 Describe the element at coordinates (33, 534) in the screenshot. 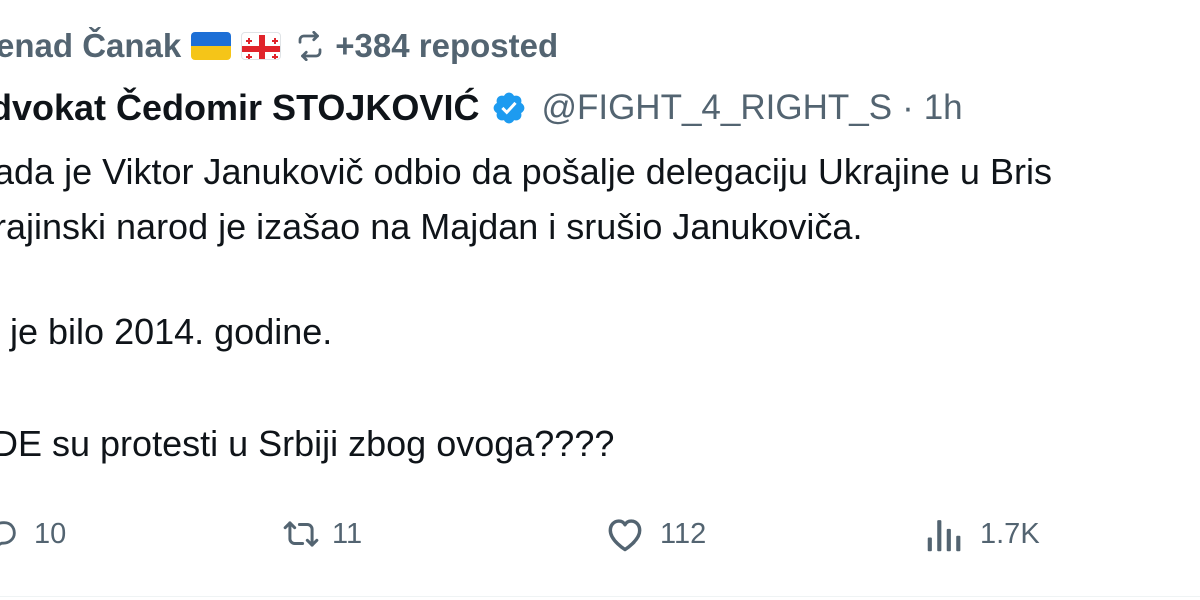

I see `reply-button: 10` at that location.